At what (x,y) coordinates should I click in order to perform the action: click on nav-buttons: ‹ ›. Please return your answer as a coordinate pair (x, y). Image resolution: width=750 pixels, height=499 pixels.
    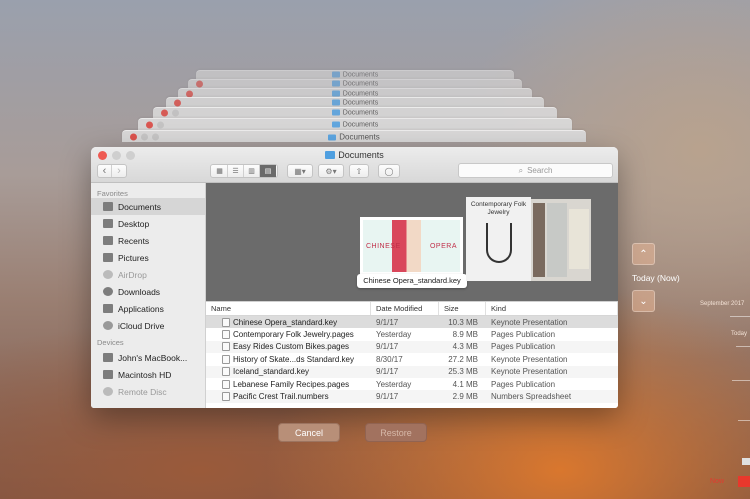
    Looking at the image, I should click on (112, 171).